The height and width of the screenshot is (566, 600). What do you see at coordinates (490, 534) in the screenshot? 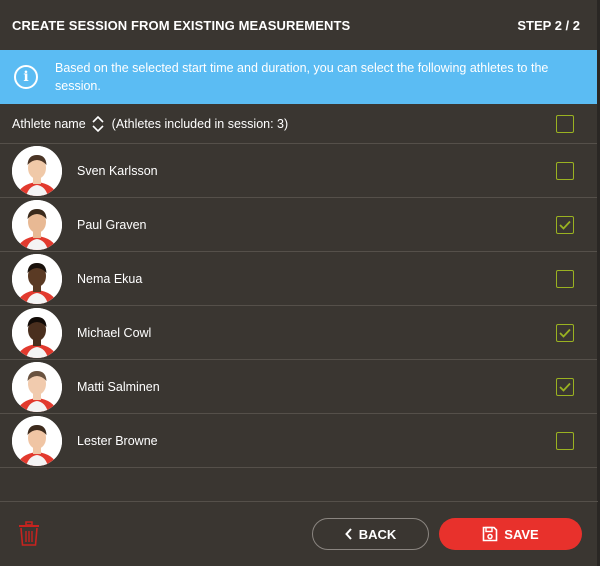
I see `save-disk-icon` at bounding box center [490, 534].